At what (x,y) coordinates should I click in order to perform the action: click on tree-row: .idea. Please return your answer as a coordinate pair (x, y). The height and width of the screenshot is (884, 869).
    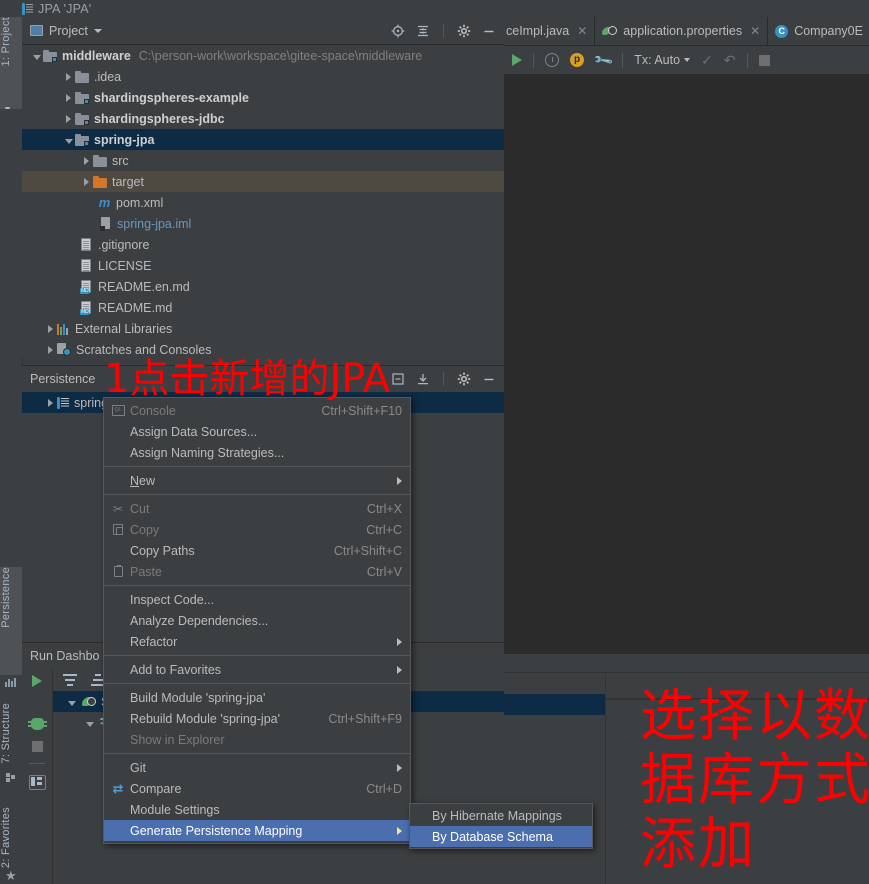
    Looking at the image, I should click on (263, 76).